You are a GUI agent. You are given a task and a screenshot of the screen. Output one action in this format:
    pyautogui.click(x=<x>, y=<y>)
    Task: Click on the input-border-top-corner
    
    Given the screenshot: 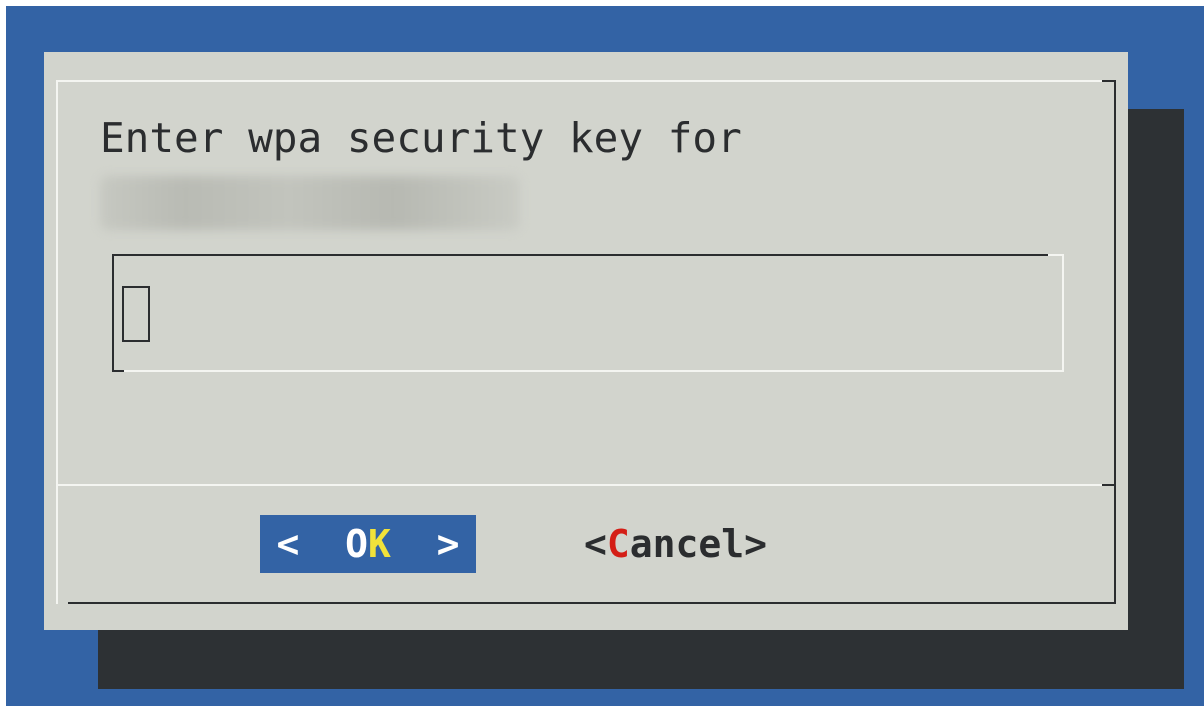 What is the action you would take?
    pyautogui.click(x=1056, y=255)
    